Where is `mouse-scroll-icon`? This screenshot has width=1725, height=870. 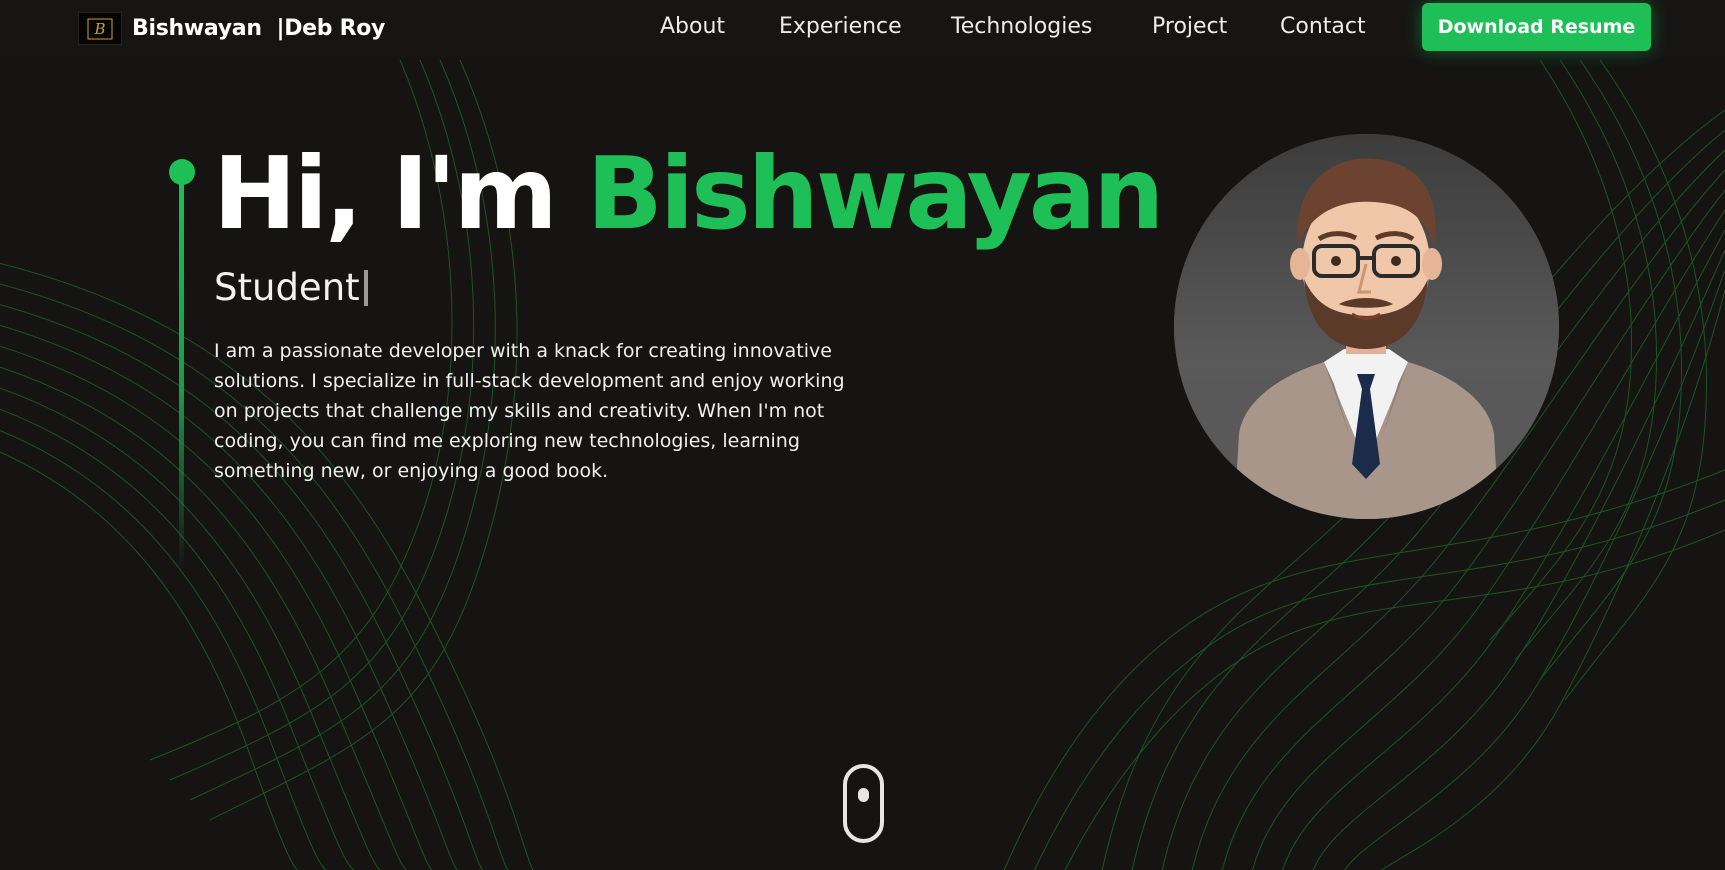
mouse-scroll-icon is located at coordinates (863, 803).